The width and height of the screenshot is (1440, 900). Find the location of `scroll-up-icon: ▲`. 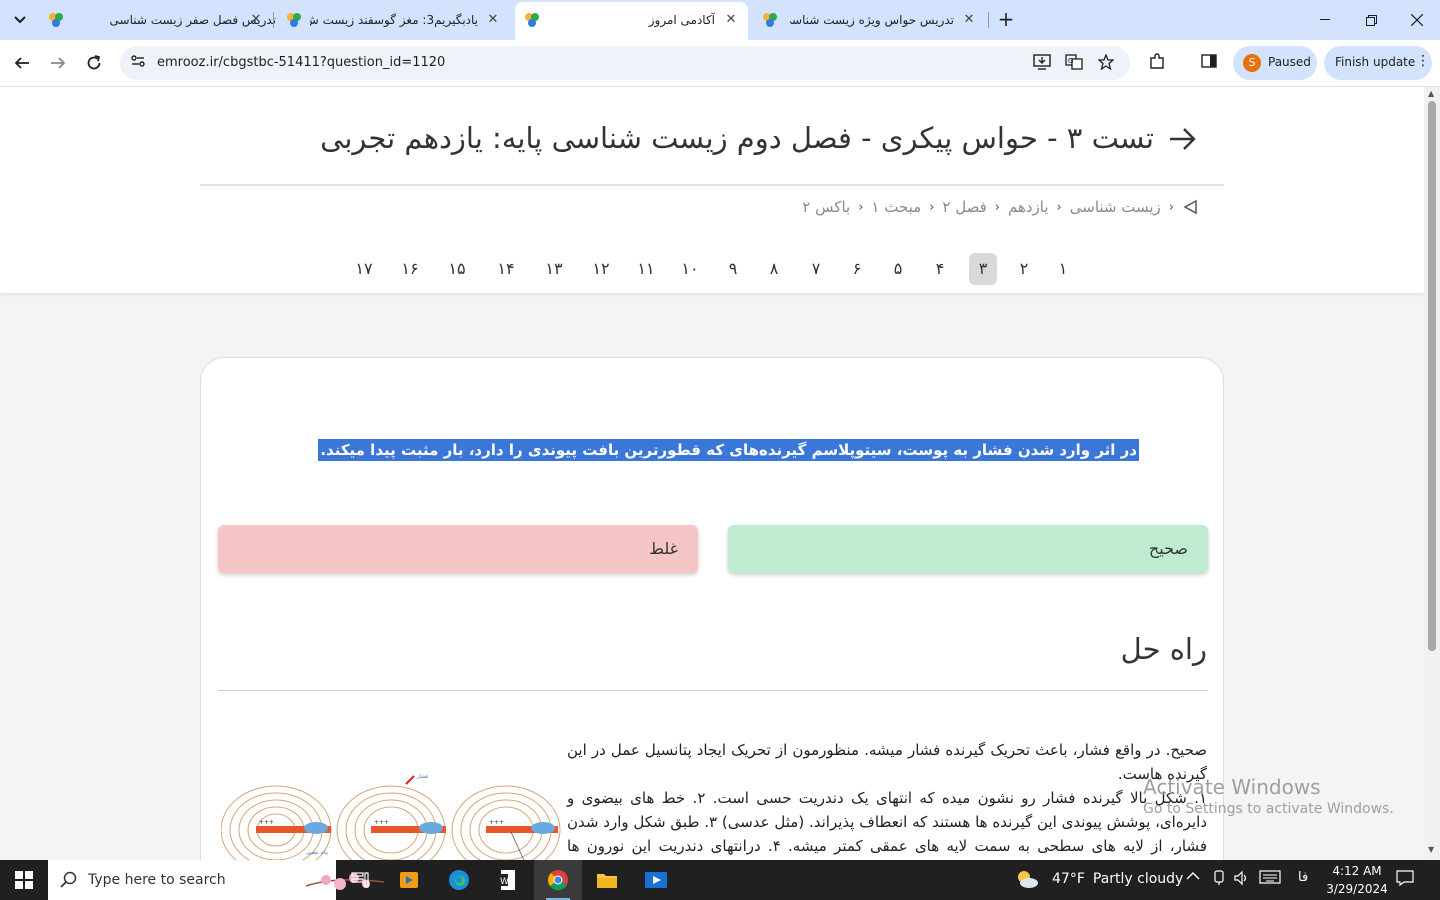

scroll-up-icon: ▲ is located at coordinates (1431, 93).